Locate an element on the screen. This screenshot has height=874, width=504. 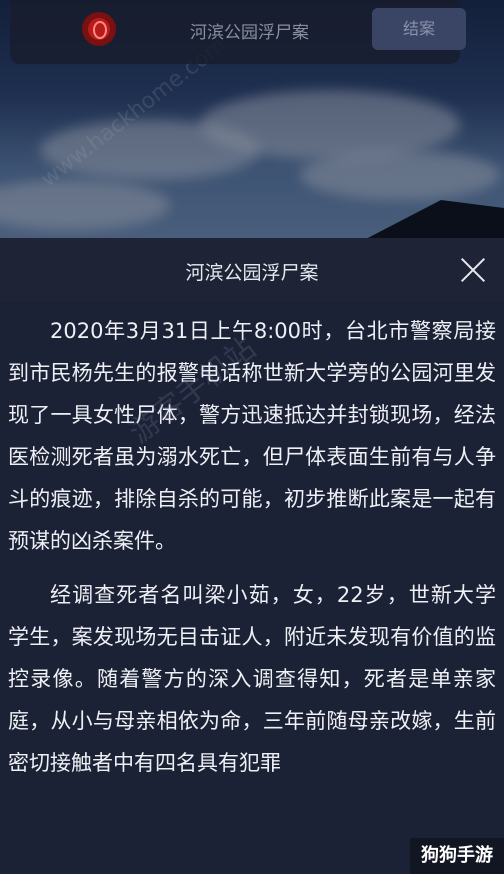
close-case-button: 结案 is located at coordinates (419, 29).